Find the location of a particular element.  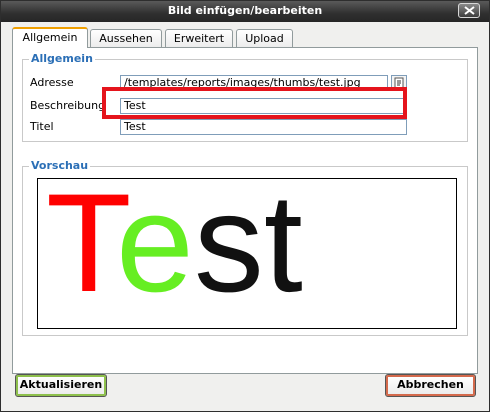

tab-label: Allgemein is located at coordinates (50, 37).